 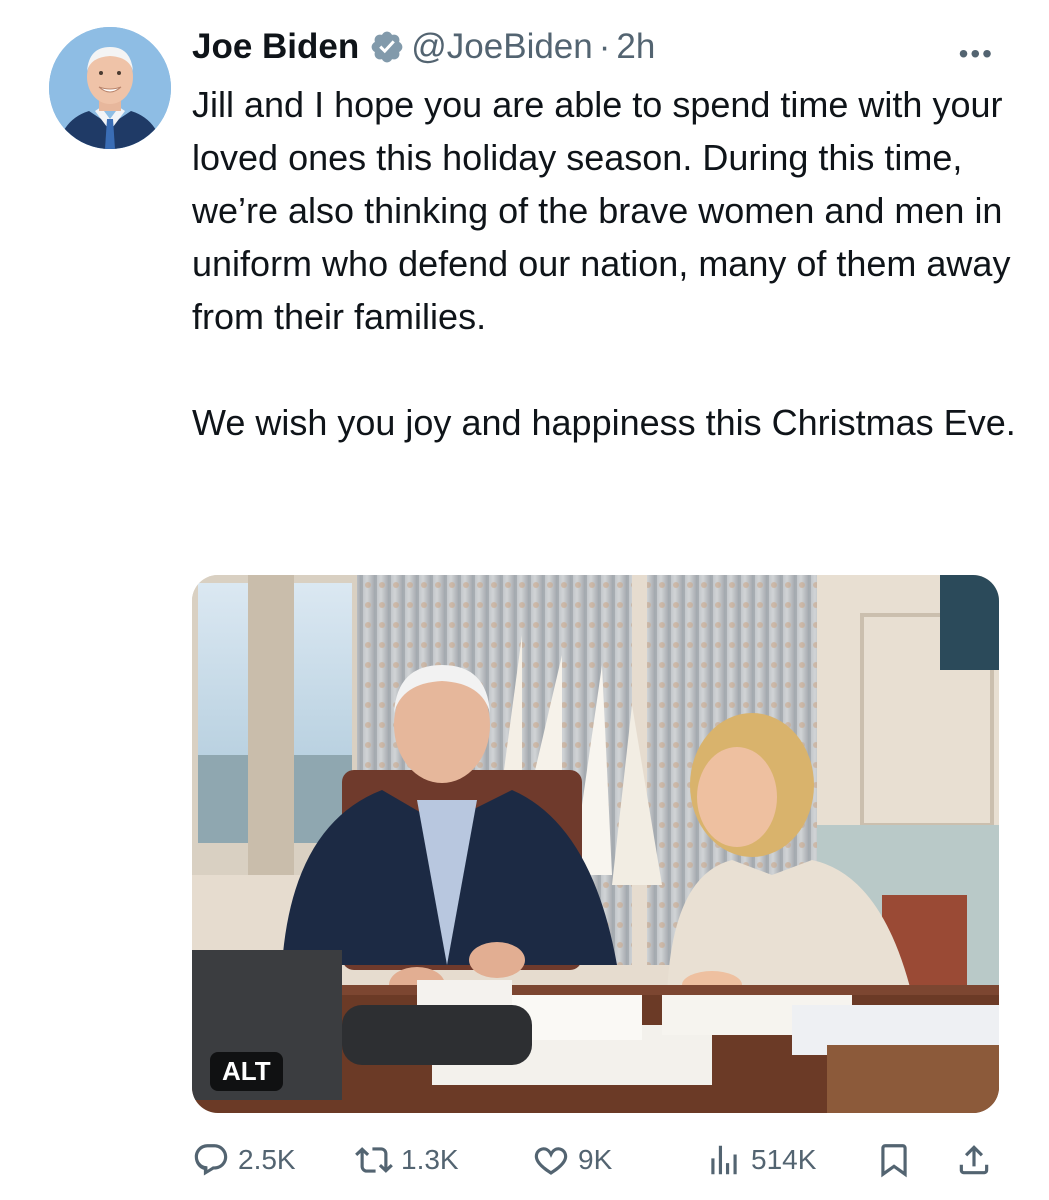 I want to click on heart-icon, so click(x=551, y=1161).